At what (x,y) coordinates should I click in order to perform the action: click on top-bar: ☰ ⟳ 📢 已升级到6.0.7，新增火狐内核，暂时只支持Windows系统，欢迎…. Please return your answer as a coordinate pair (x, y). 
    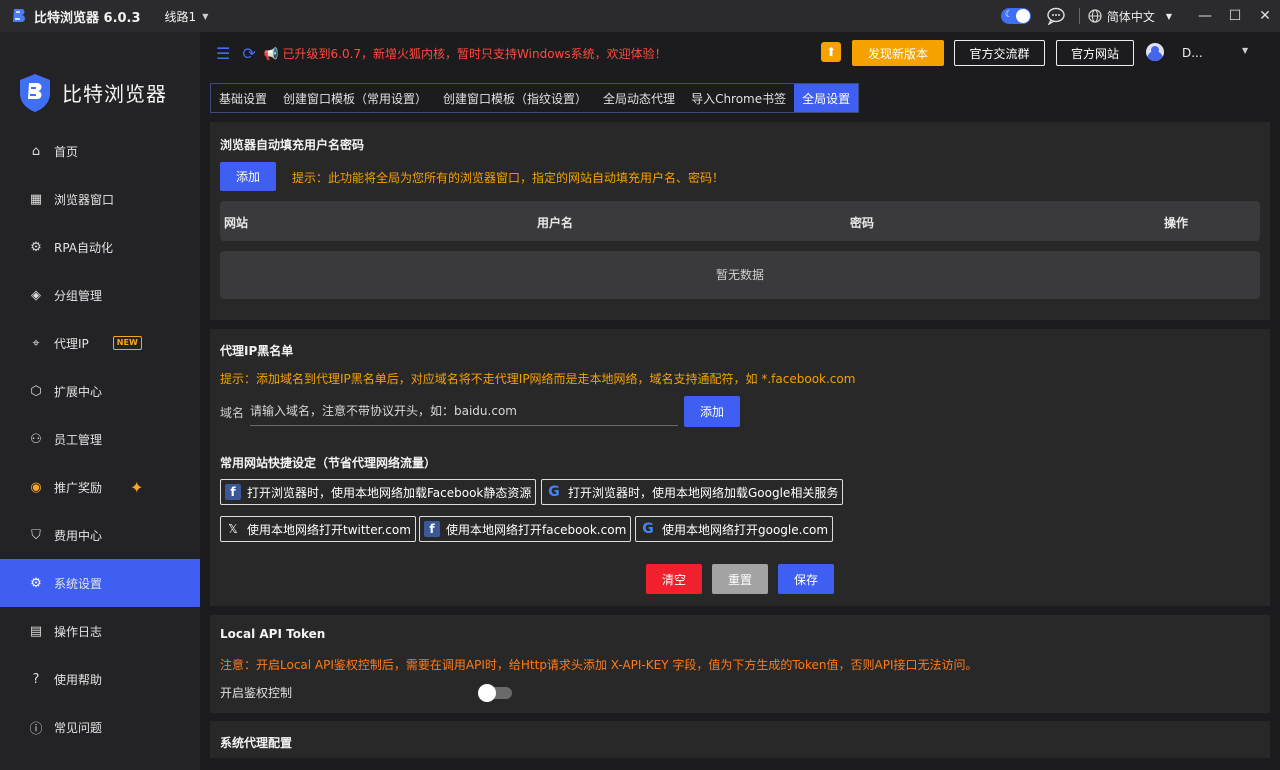
    Looking at the image, I should click on (740, 53).